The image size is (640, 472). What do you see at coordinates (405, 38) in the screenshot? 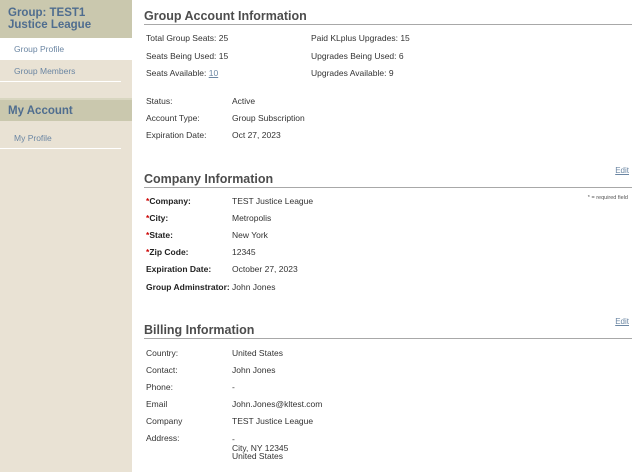
I see `paid-upgrades-value: 15` at bounding box center [405, 38].